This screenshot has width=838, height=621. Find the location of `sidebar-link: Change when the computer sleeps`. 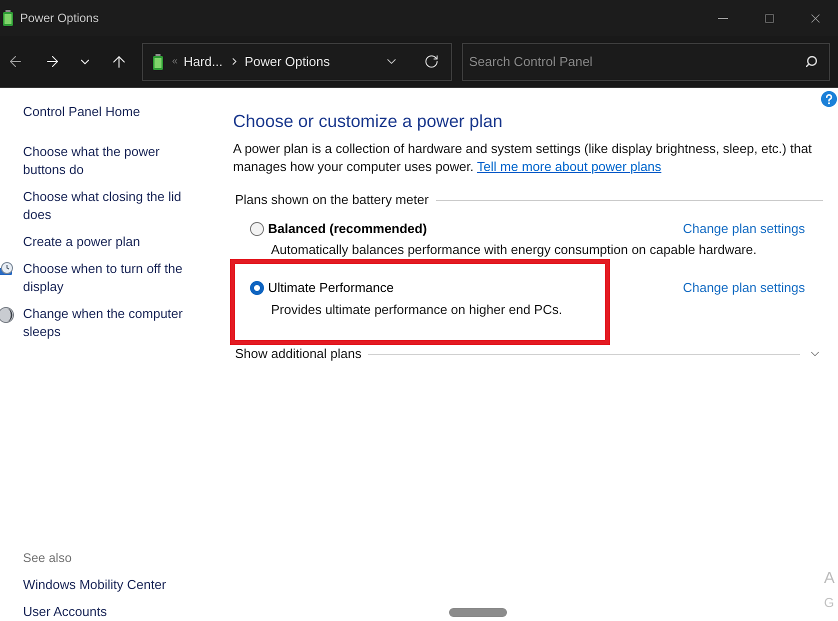

sidebar-link: Change when the computer sleeps is located at coordinates (107, 323).